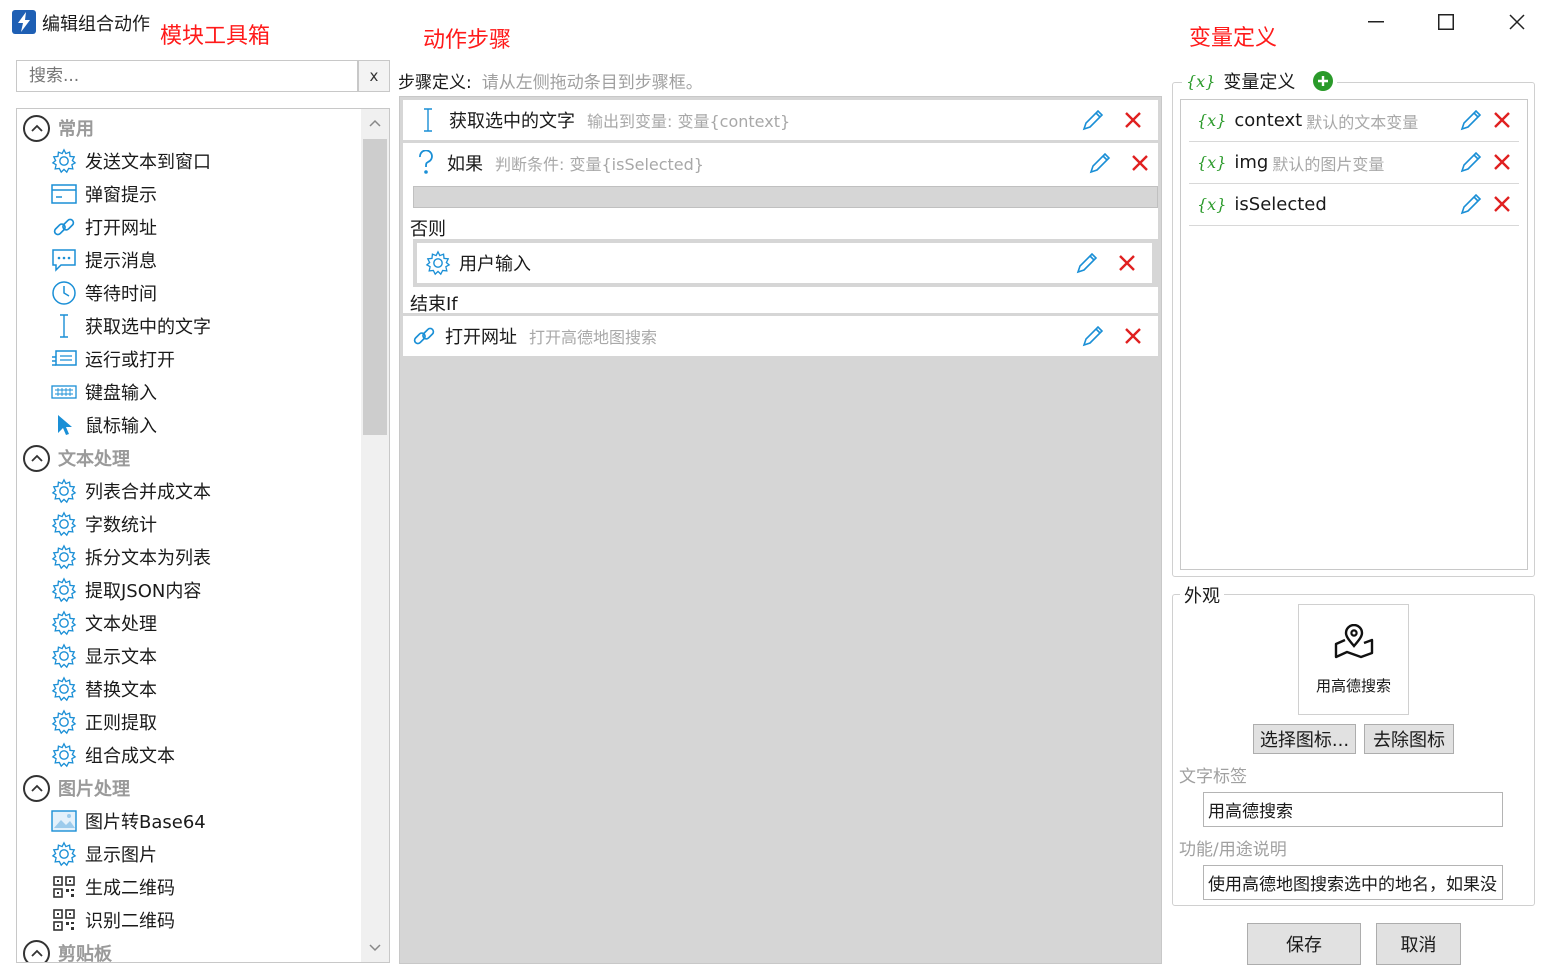 The image size is (1553, 980). What do you see at coordinates (1354, 205) in the screenshot?
I see `variable-row-isselected: {x} isSelected` at bounding box center [1354, 205].